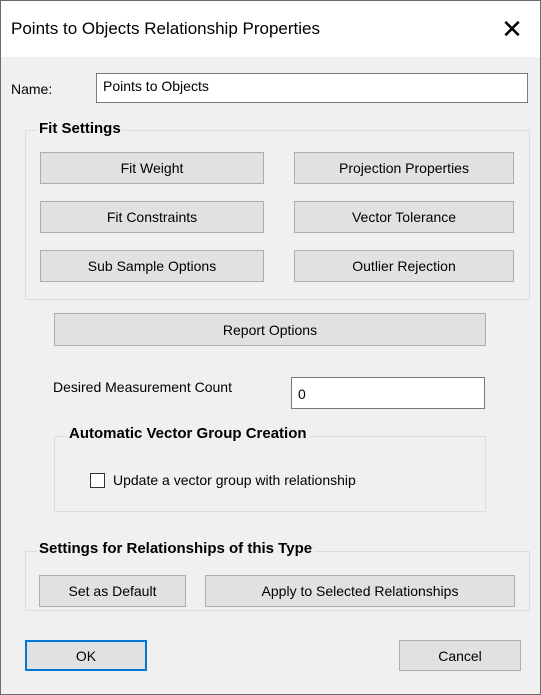  Describe the element at coordinates (152, 266) in the screenshot. I see `sub-sample-options-button: Sub Sample Options` at that location.